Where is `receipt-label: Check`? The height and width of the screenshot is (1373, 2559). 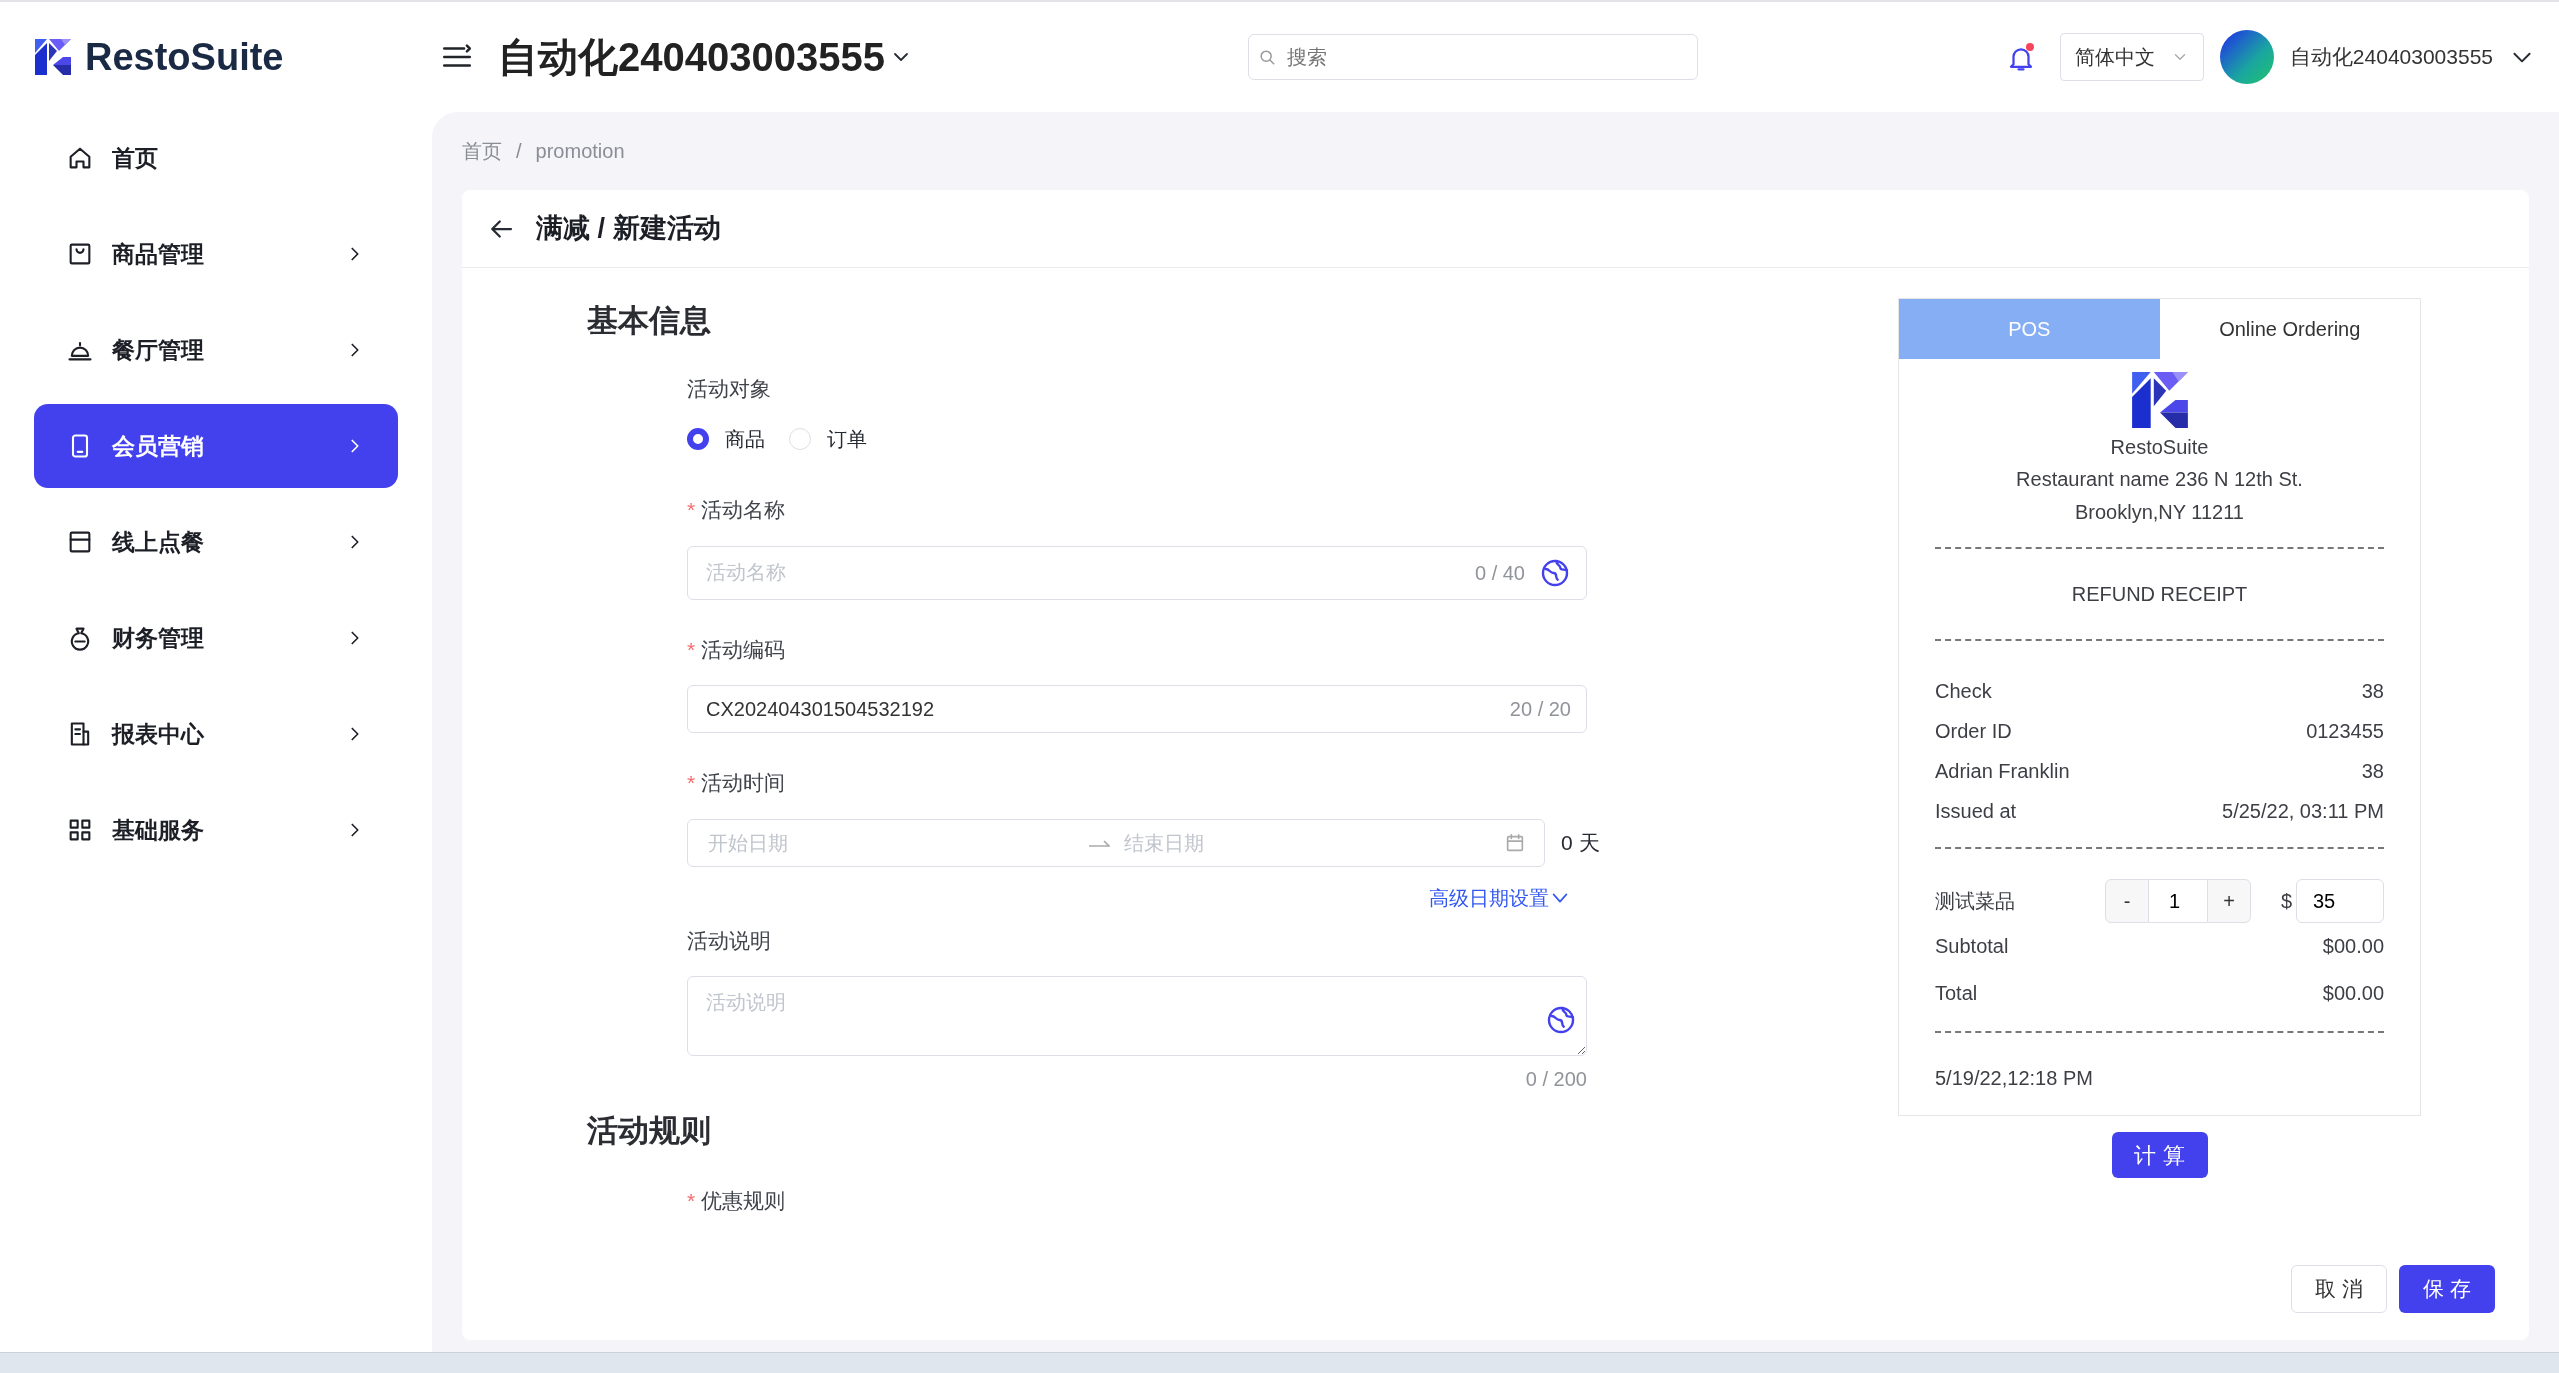 receipt-label: Check is located at coordinates (1963, 691).